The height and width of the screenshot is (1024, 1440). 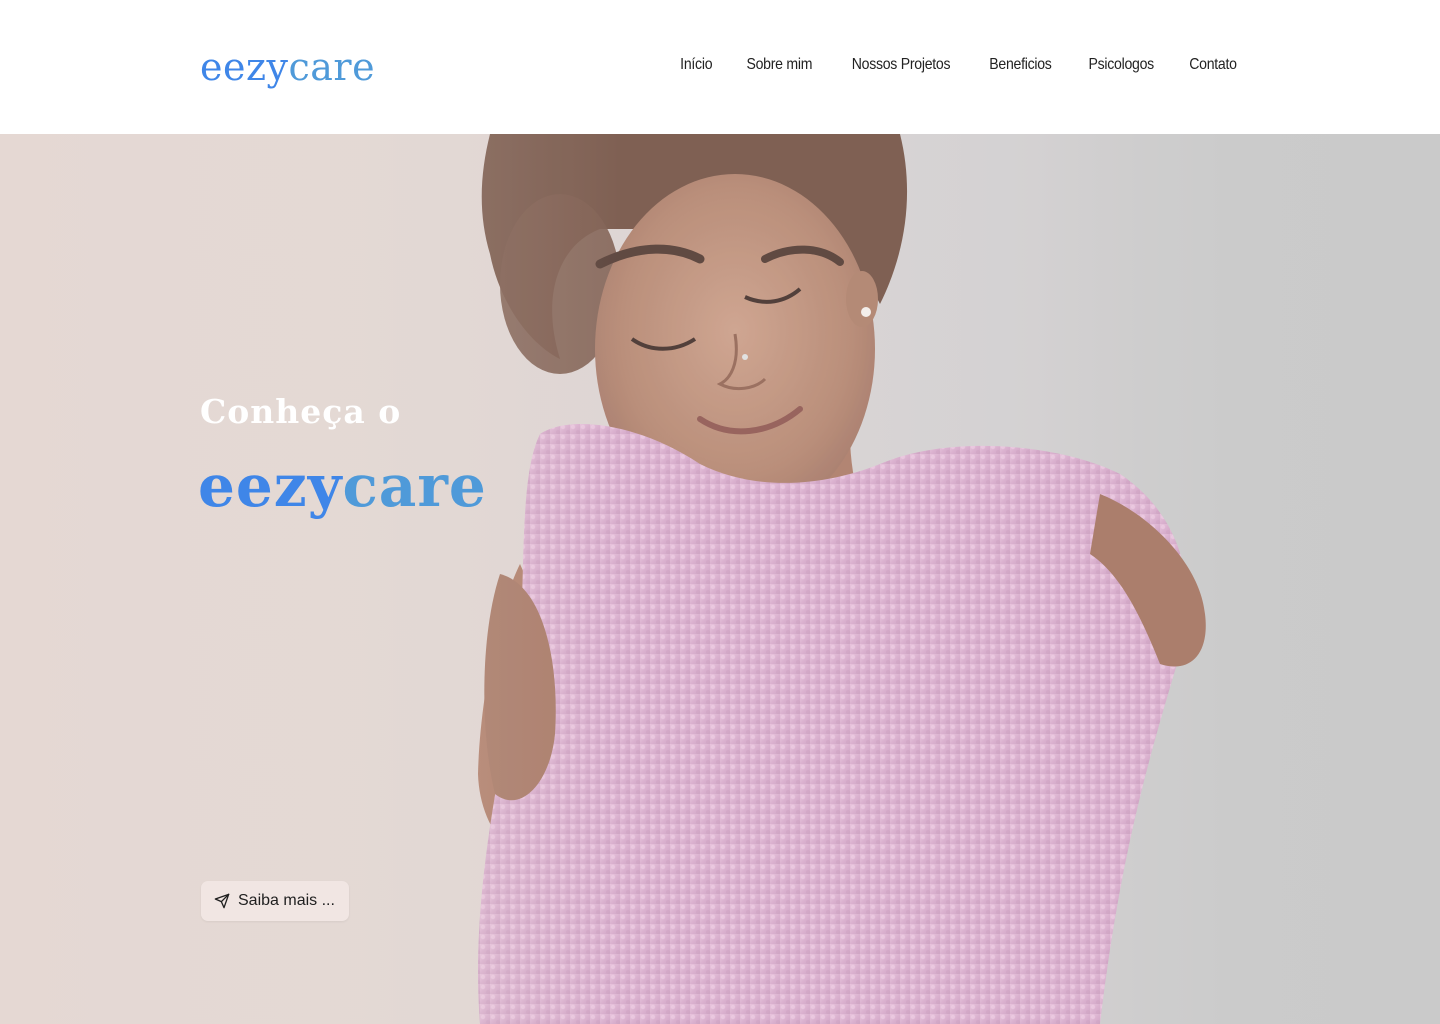 I want to click on nav-item-sobre-mim: Sobre mim, so click(x=780, y=65).